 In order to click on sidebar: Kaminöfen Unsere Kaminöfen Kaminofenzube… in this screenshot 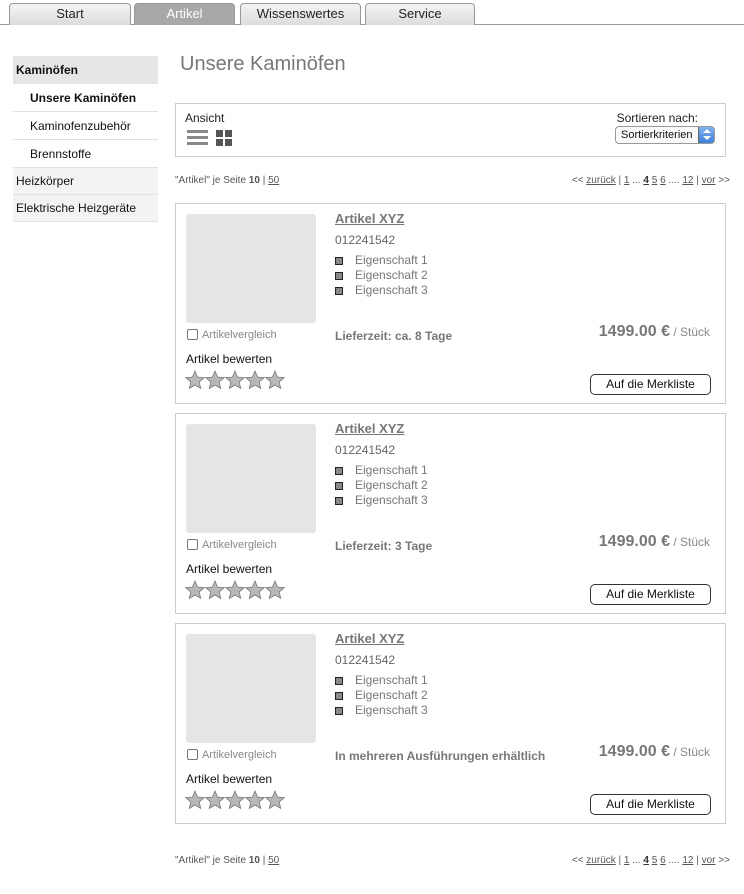, I will do `click(85, 139)`.